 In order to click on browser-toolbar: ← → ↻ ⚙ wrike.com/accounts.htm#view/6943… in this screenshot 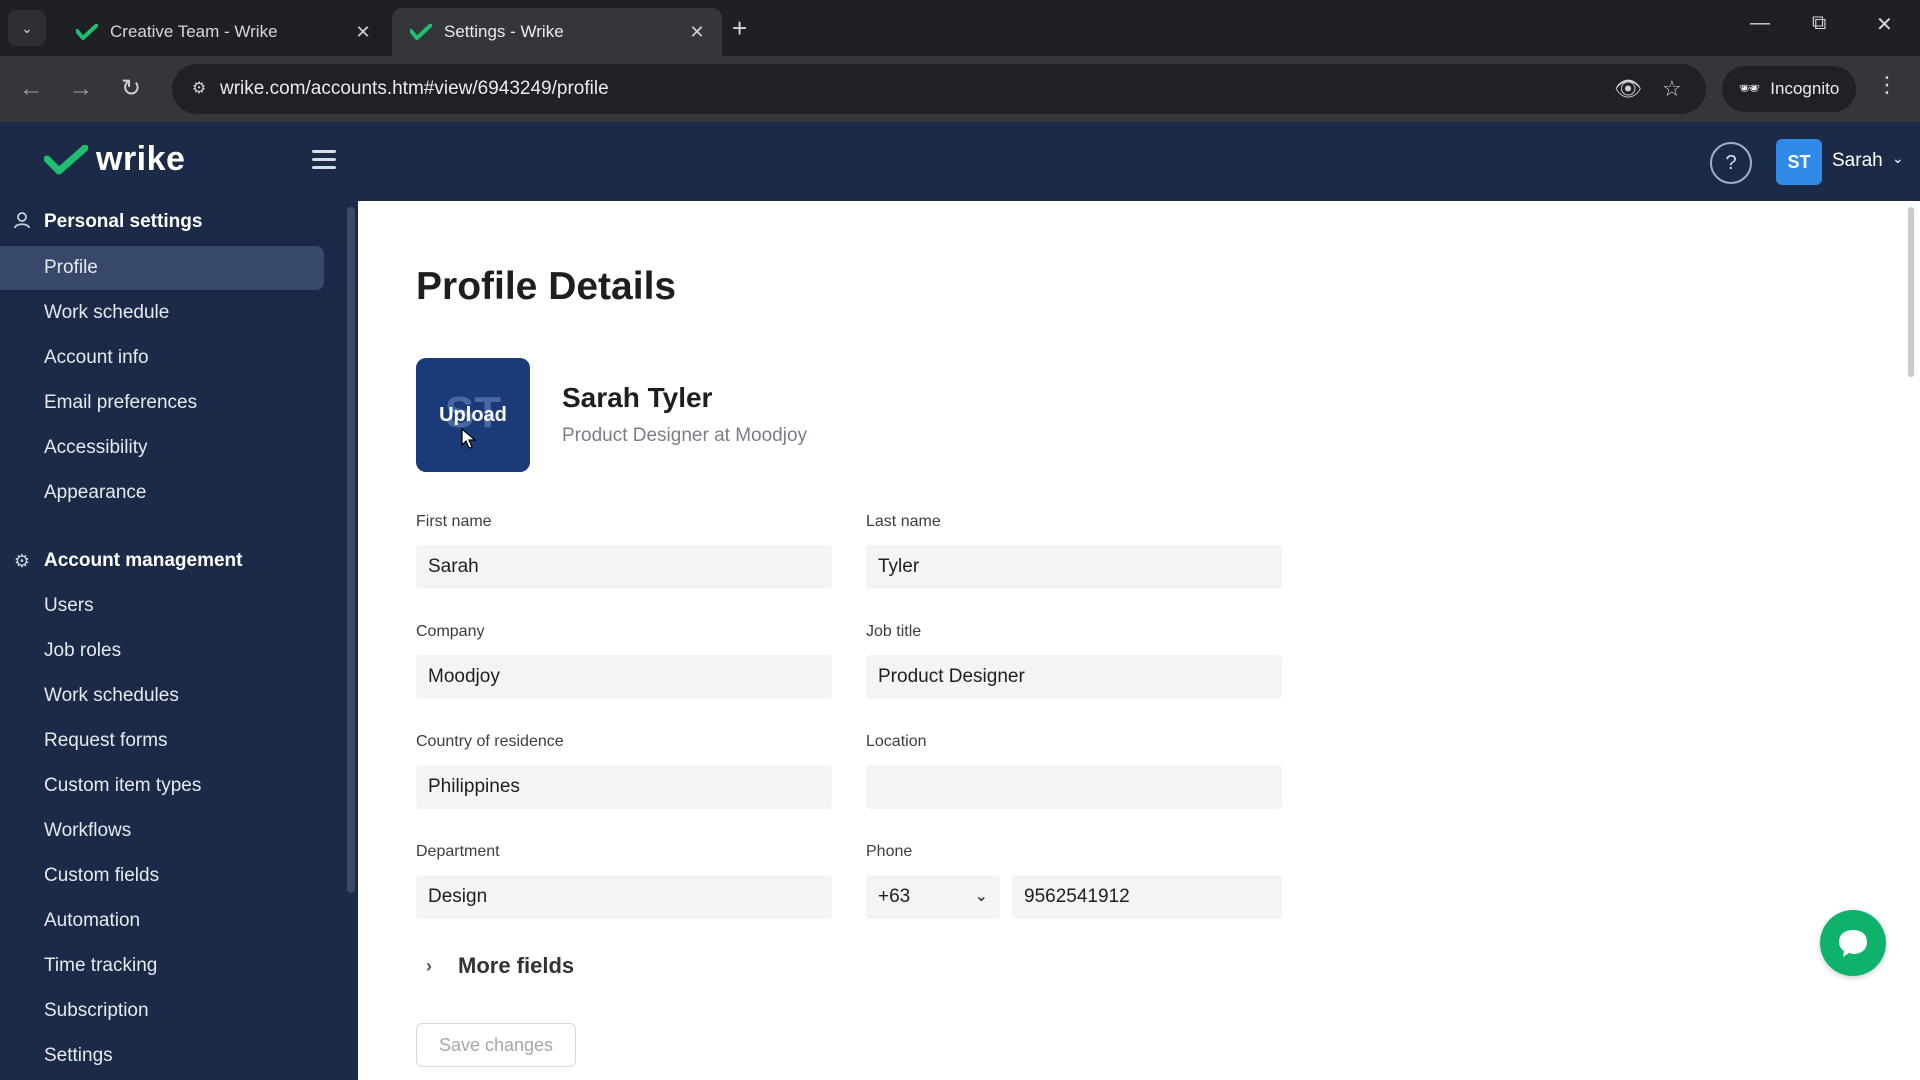, I will do `click(960, 89)`.